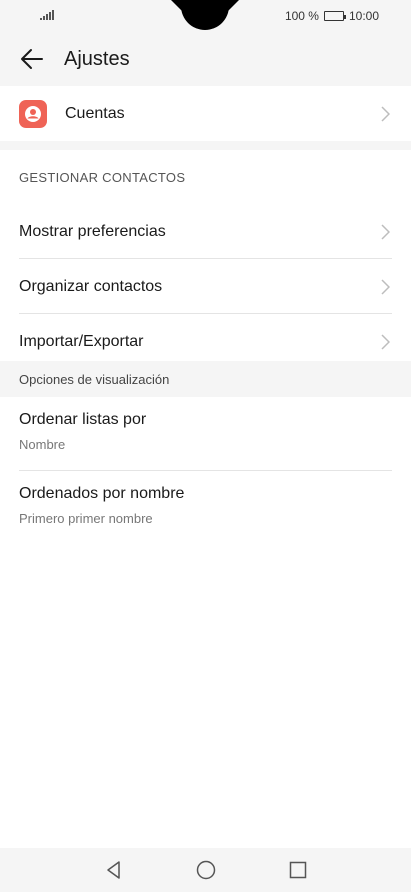 The width and height of the screenshot is (411, 892). What do you see at coordinates (42, 444) in the screenshot?
I see `sort-lists-value: Nombre` at bounding box center [42, 444].